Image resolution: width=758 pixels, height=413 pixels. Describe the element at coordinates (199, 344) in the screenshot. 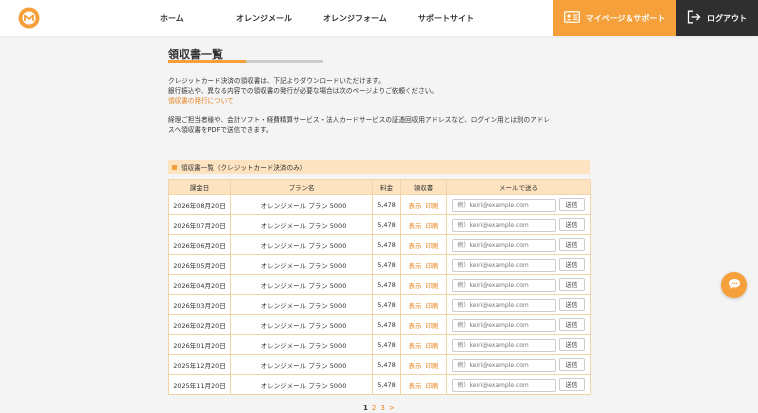

I see `row-date: 2026年01月20日` at that location.